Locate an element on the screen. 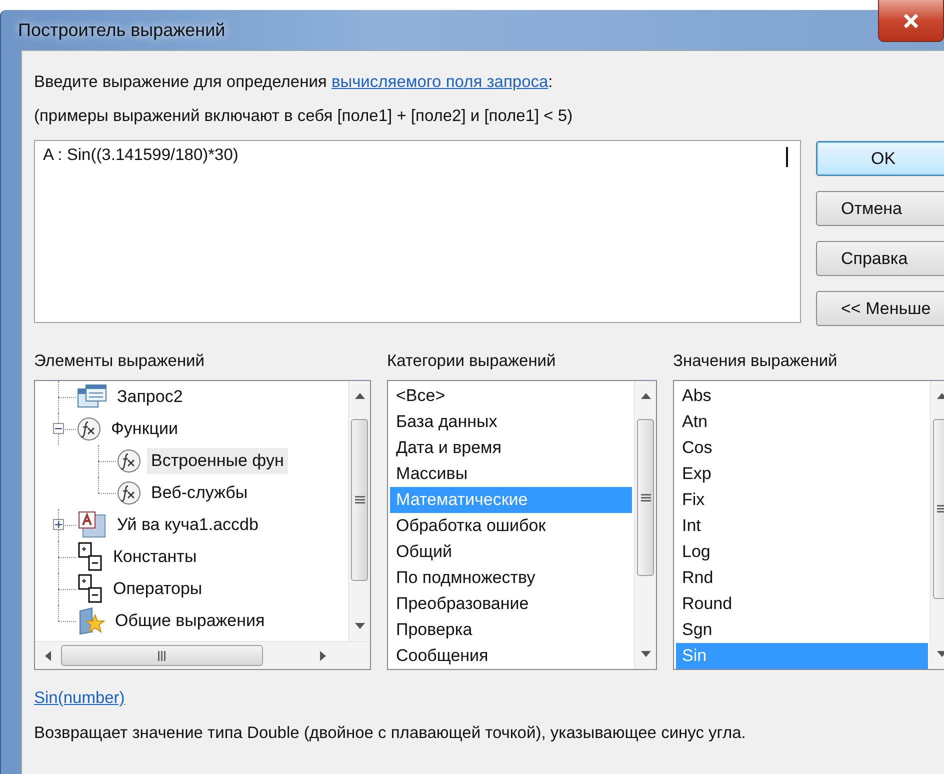  plus-icon is located at coordinates (58, 524).